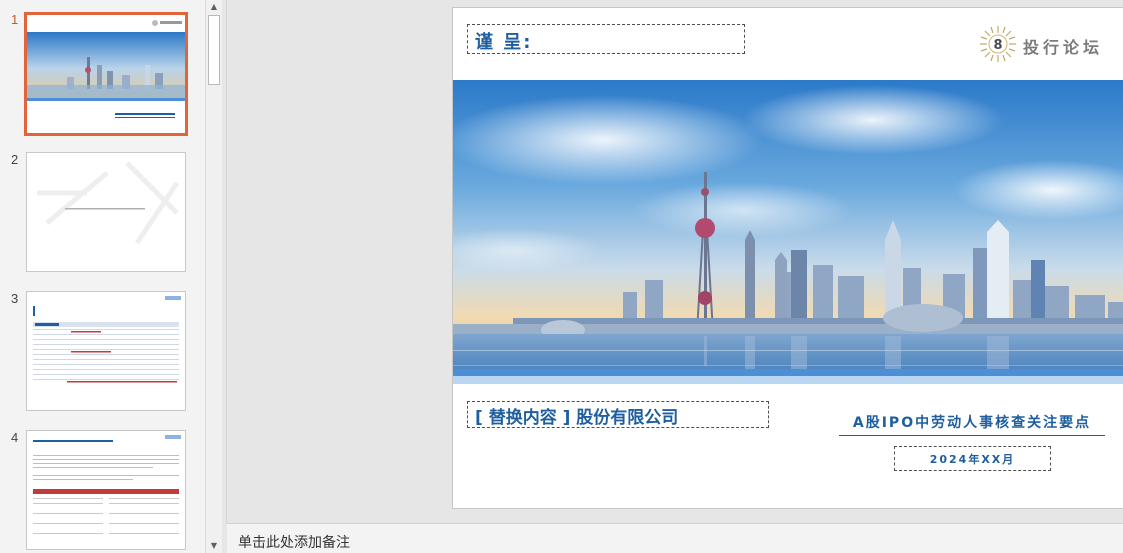 Image resolution: width=1123 pixels, height=553 pixels. Describe the element at coordinates (788, 372) in the screenshot. I see `accent-stripe` at that location.